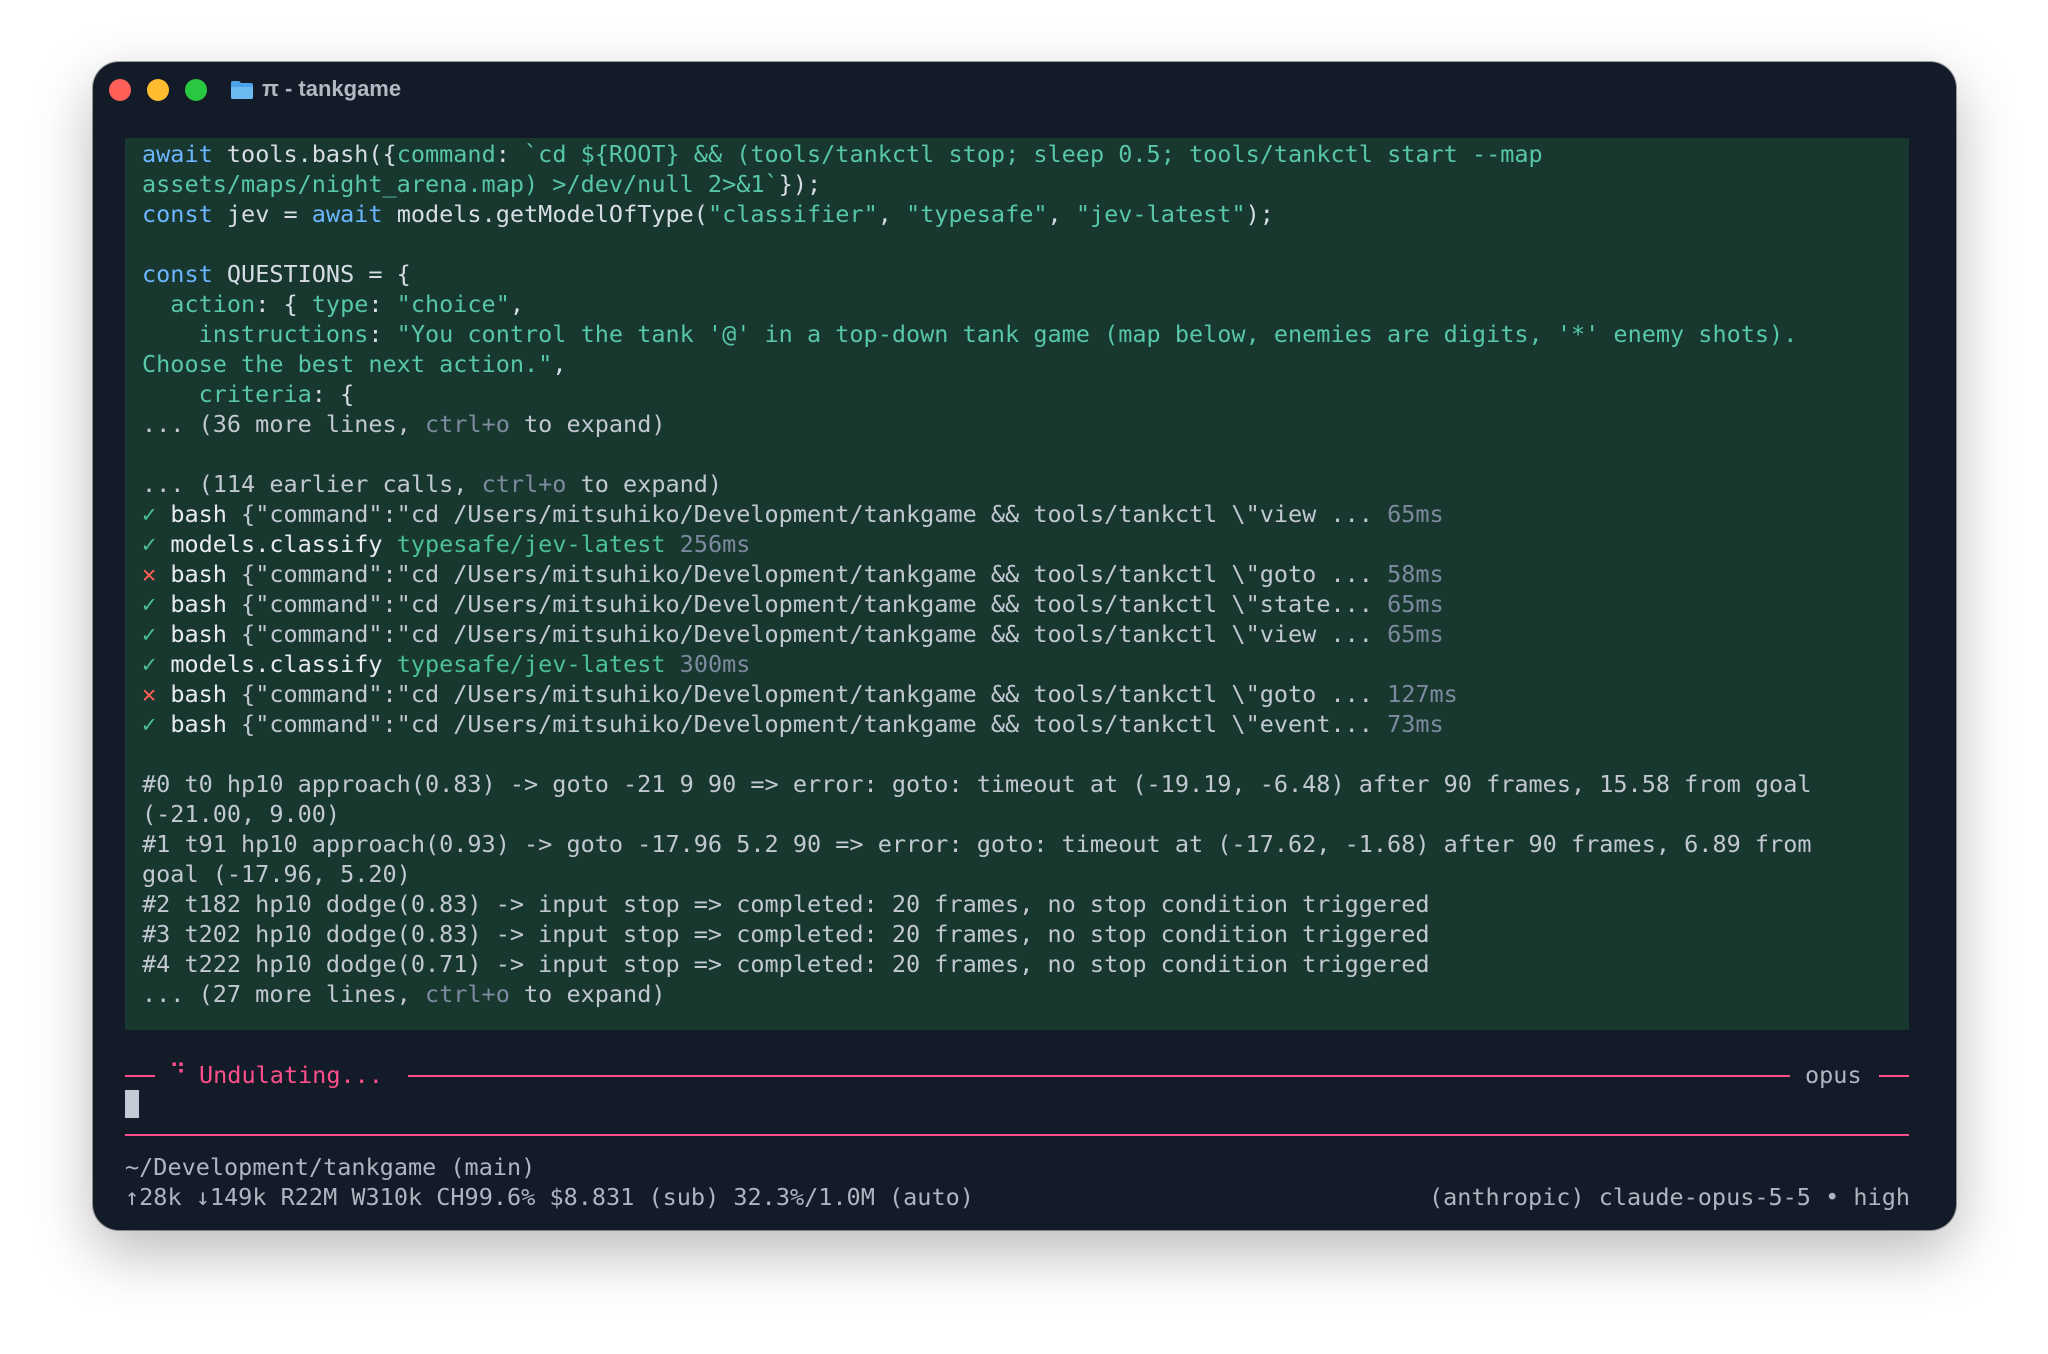 The height and width of the screenshot is (1354, 2048). What do you see at coordinates (1259, 214) in the screenshot?
I see `code-text: );` at bounding box center [1259, 214].